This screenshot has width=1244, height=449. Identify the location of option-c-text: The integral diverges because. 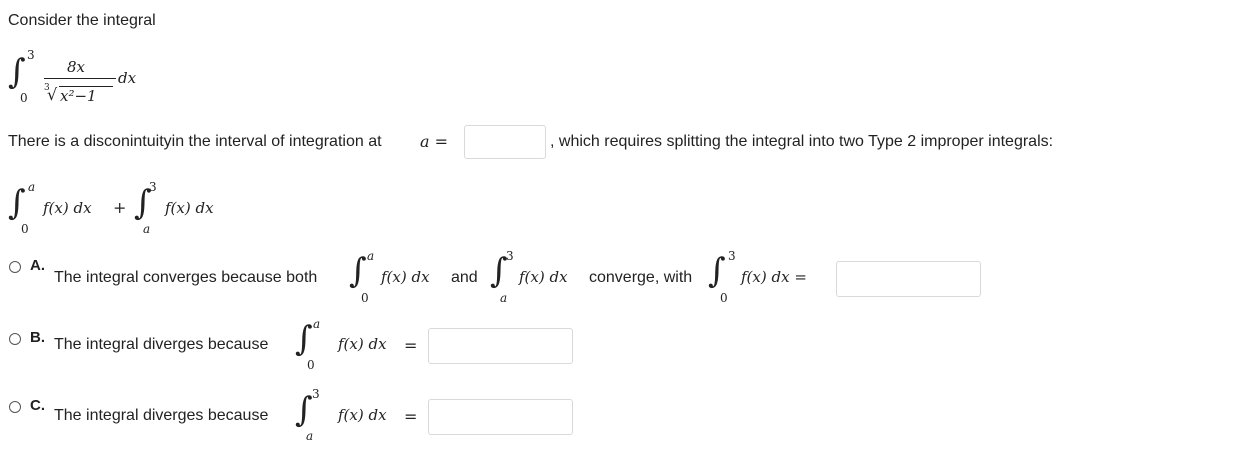
(161, 415).